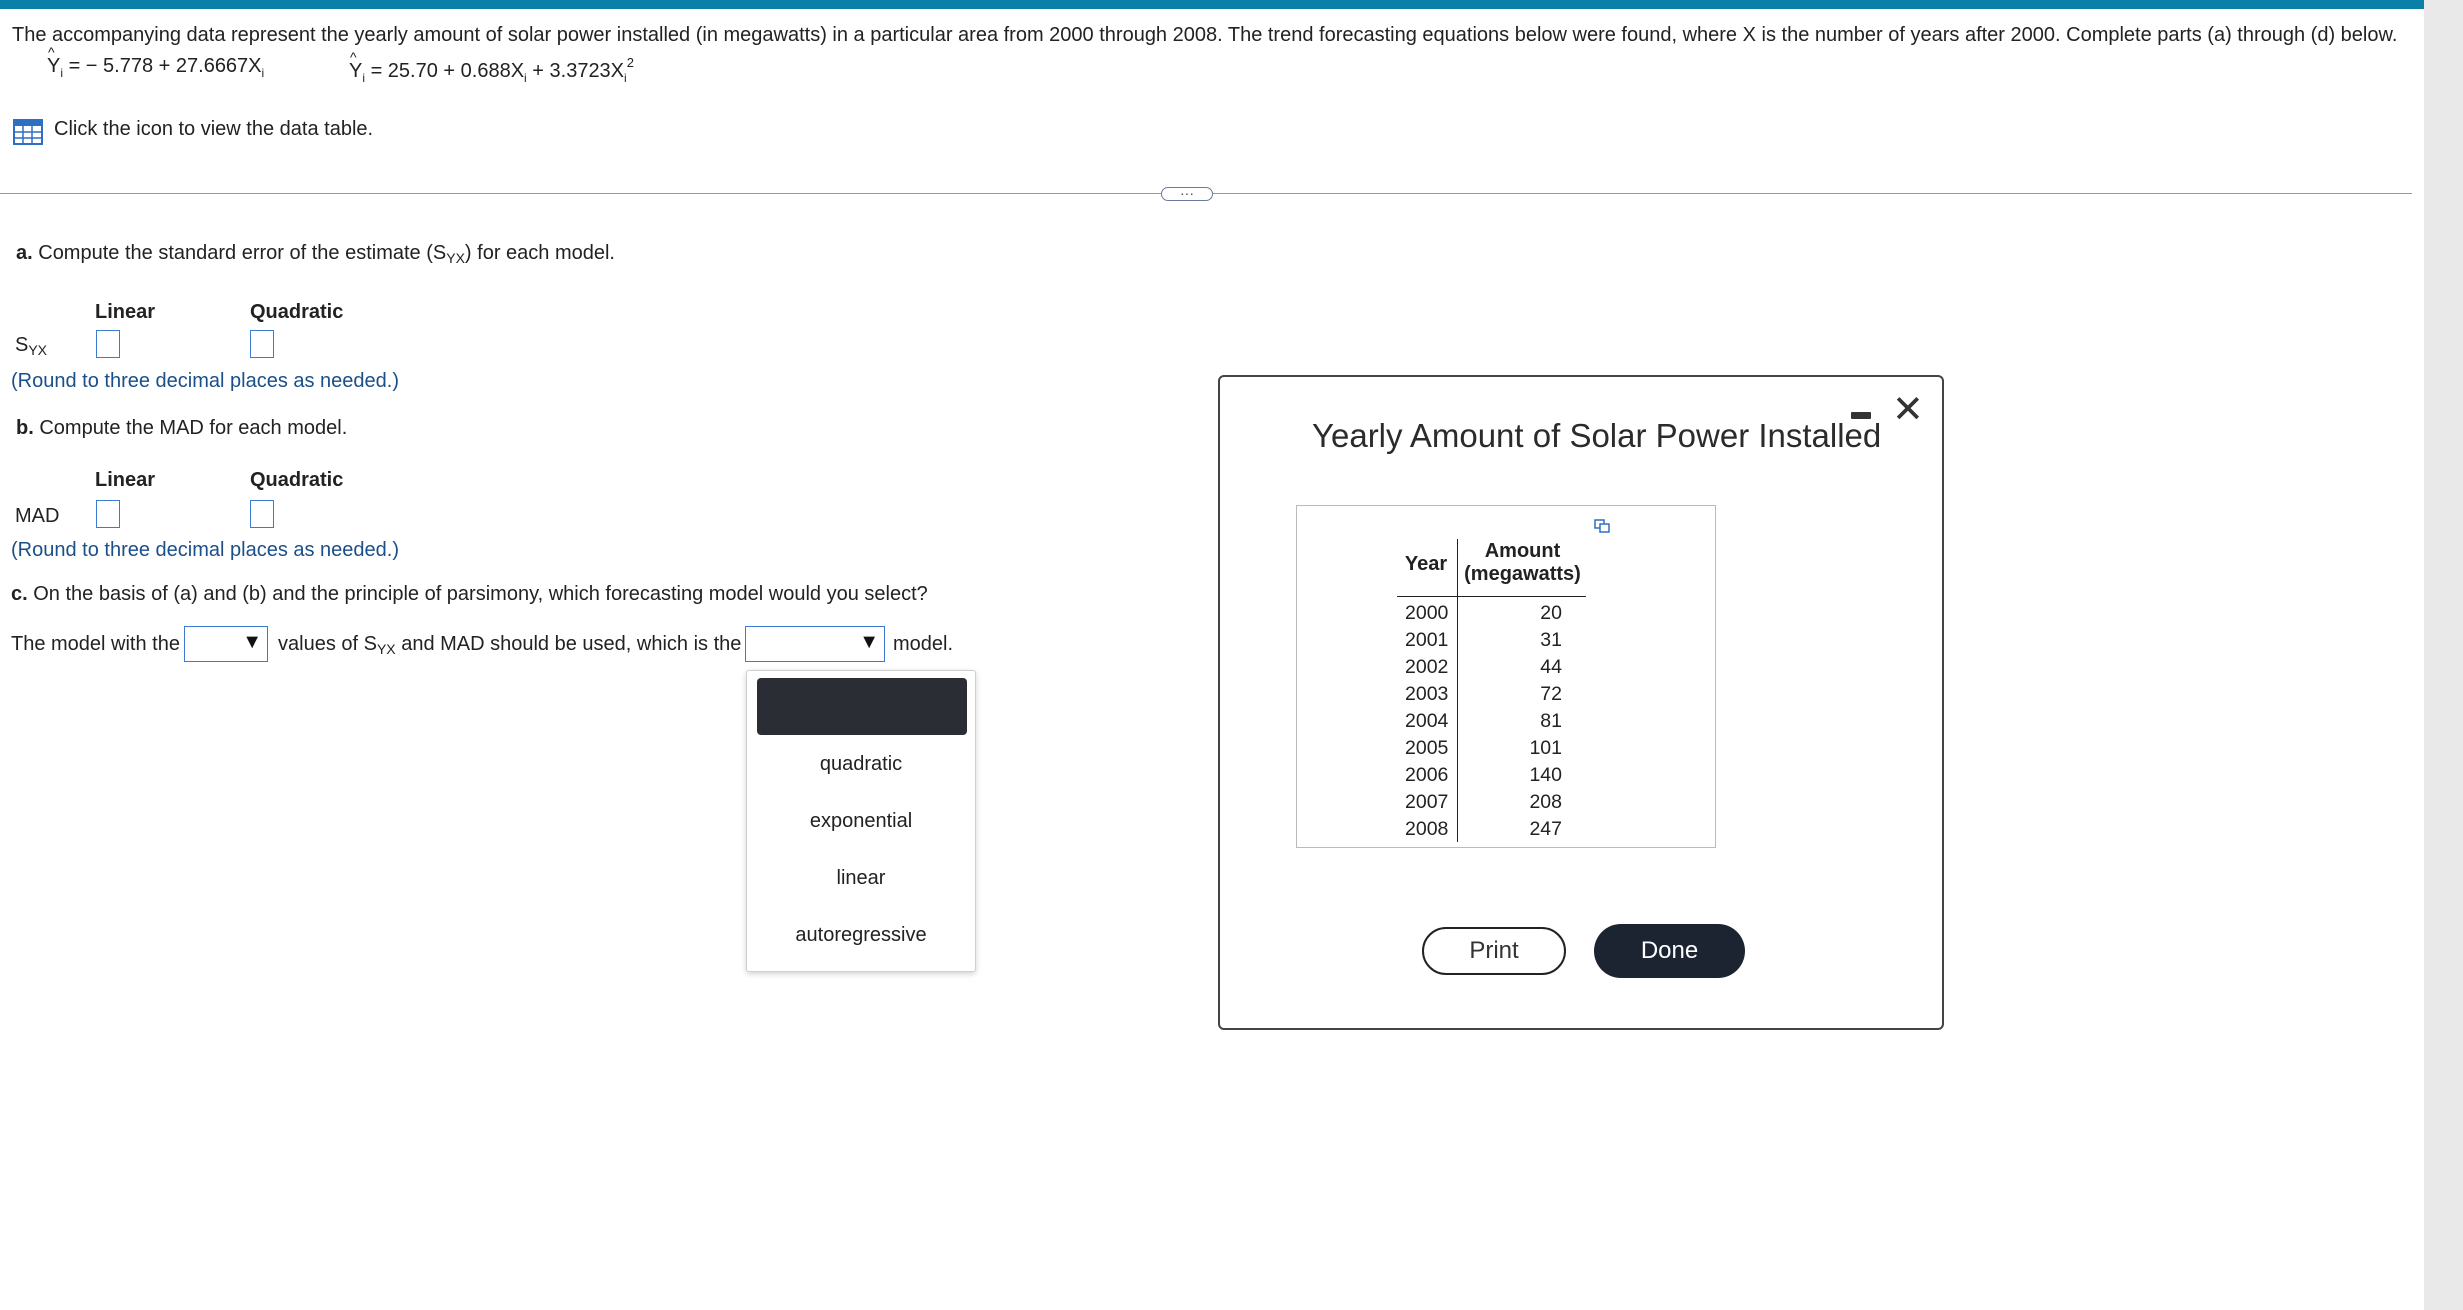 Image resolution: width=2463 pixels, height=1310 pixels. I want to click on table-row: 2000 20, so click(1491, 613).